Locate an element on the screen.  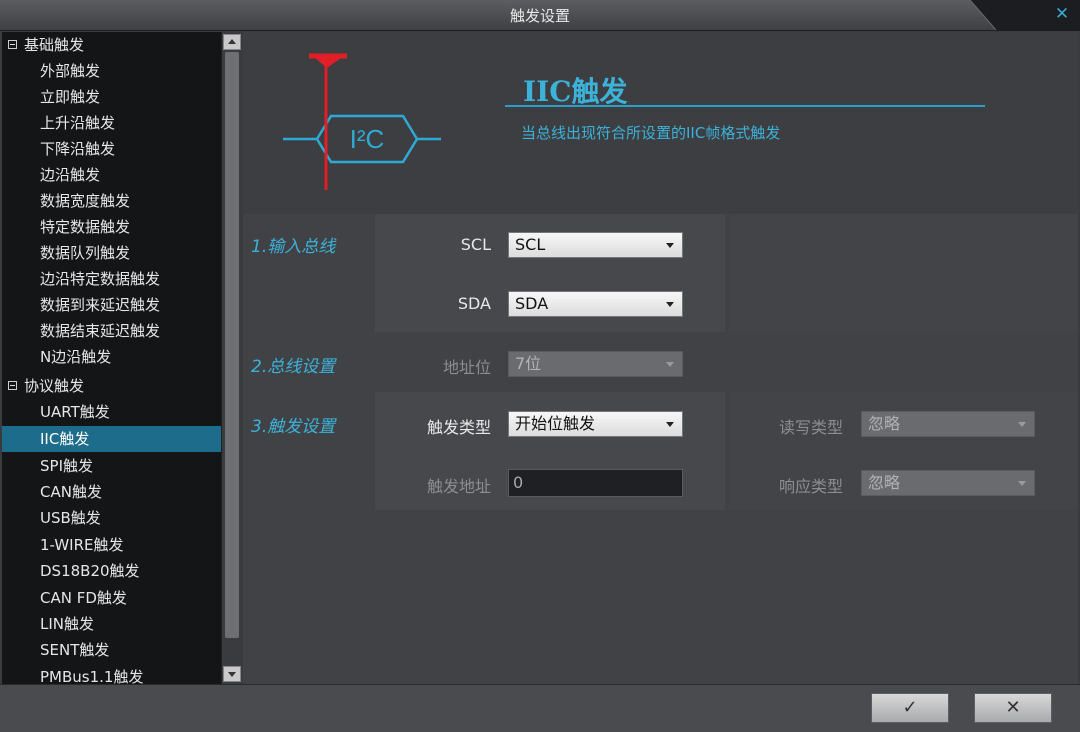
trigger-type-select: 开始位触发 is located at coordinates (595, 424).